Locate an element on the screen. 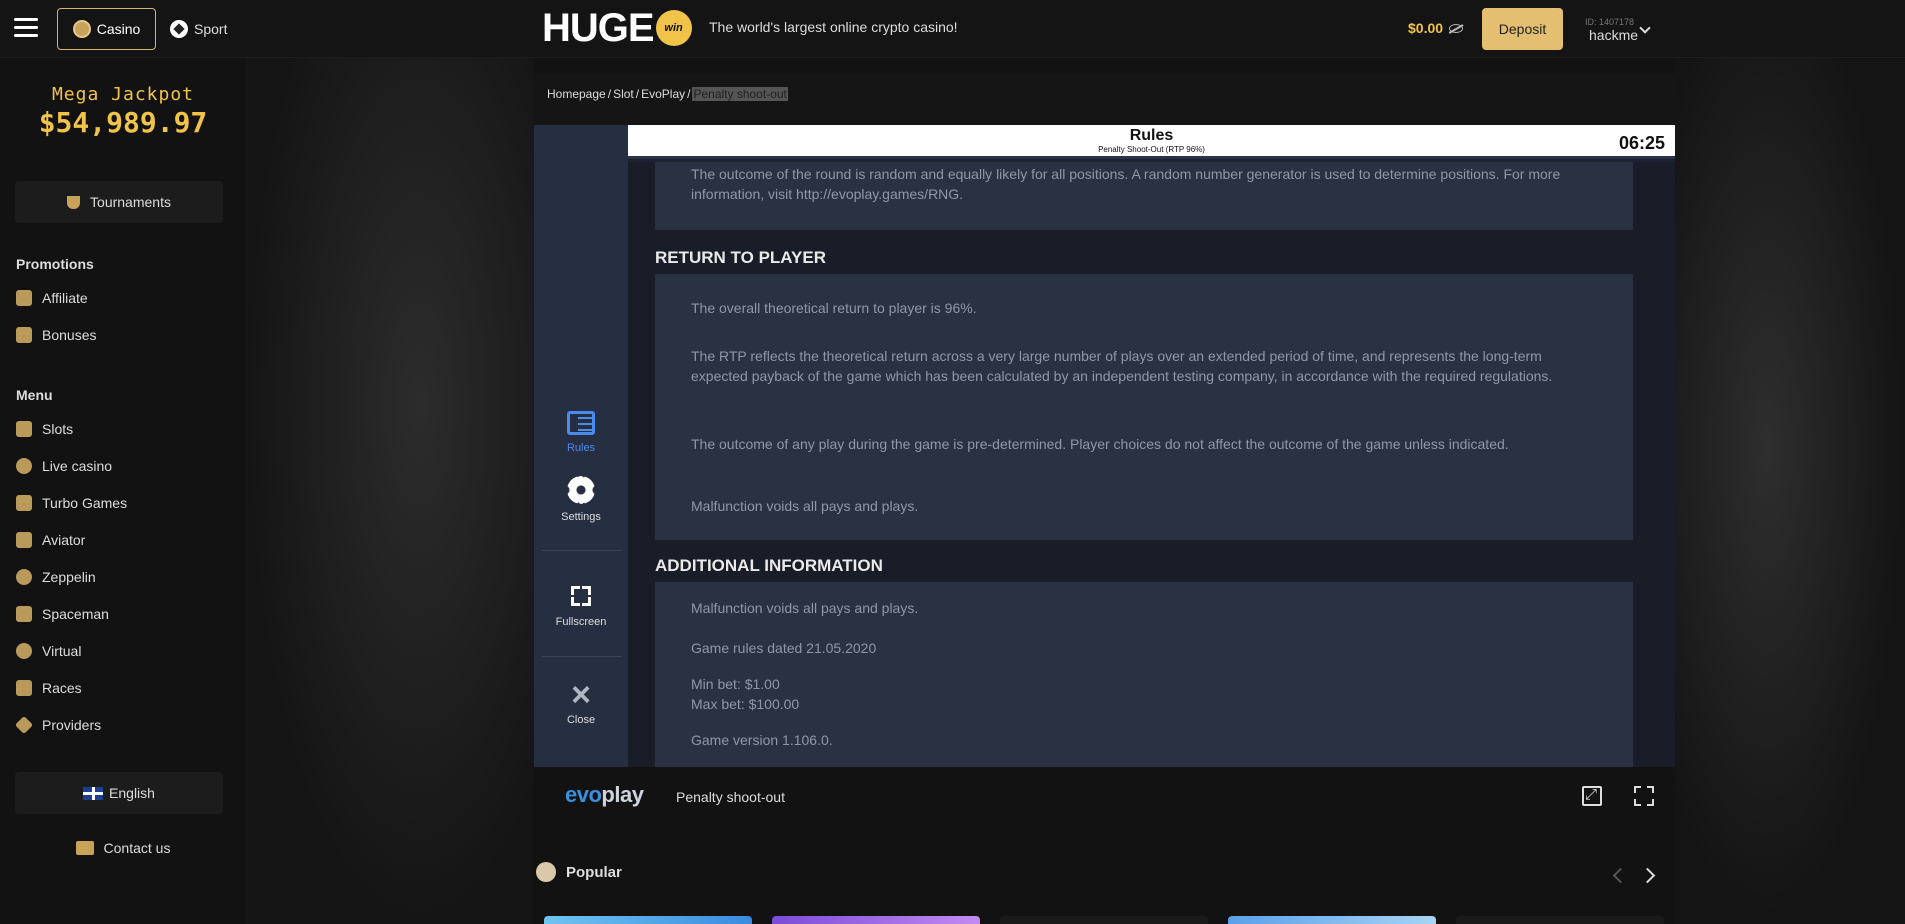  username: hackme is located at coordinates (1613, 35).